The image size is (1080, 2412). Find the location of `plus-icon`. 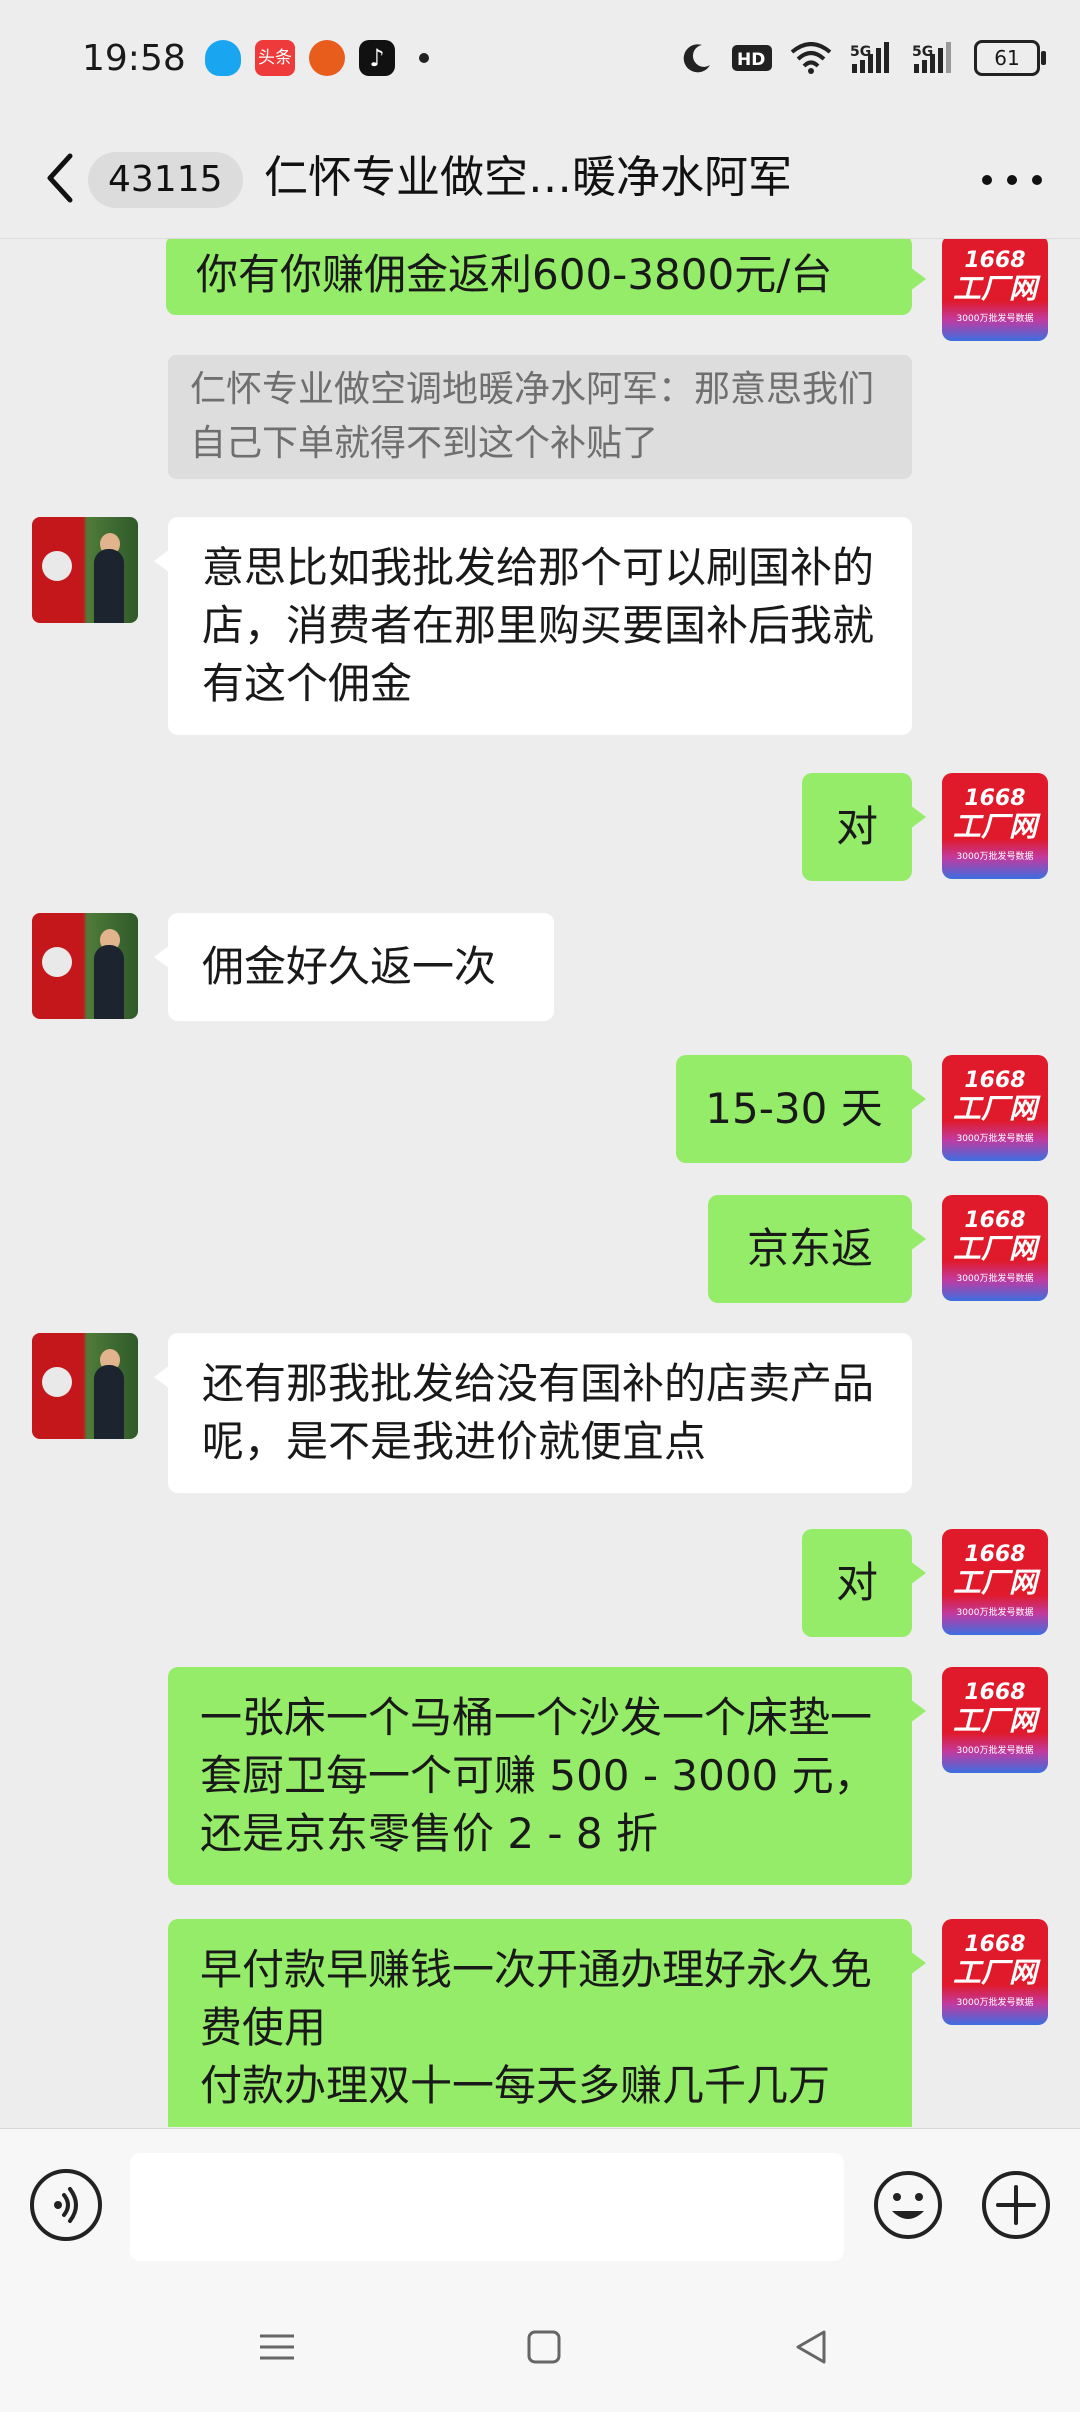

plus-icon is located at coordinates (1016, 2205).